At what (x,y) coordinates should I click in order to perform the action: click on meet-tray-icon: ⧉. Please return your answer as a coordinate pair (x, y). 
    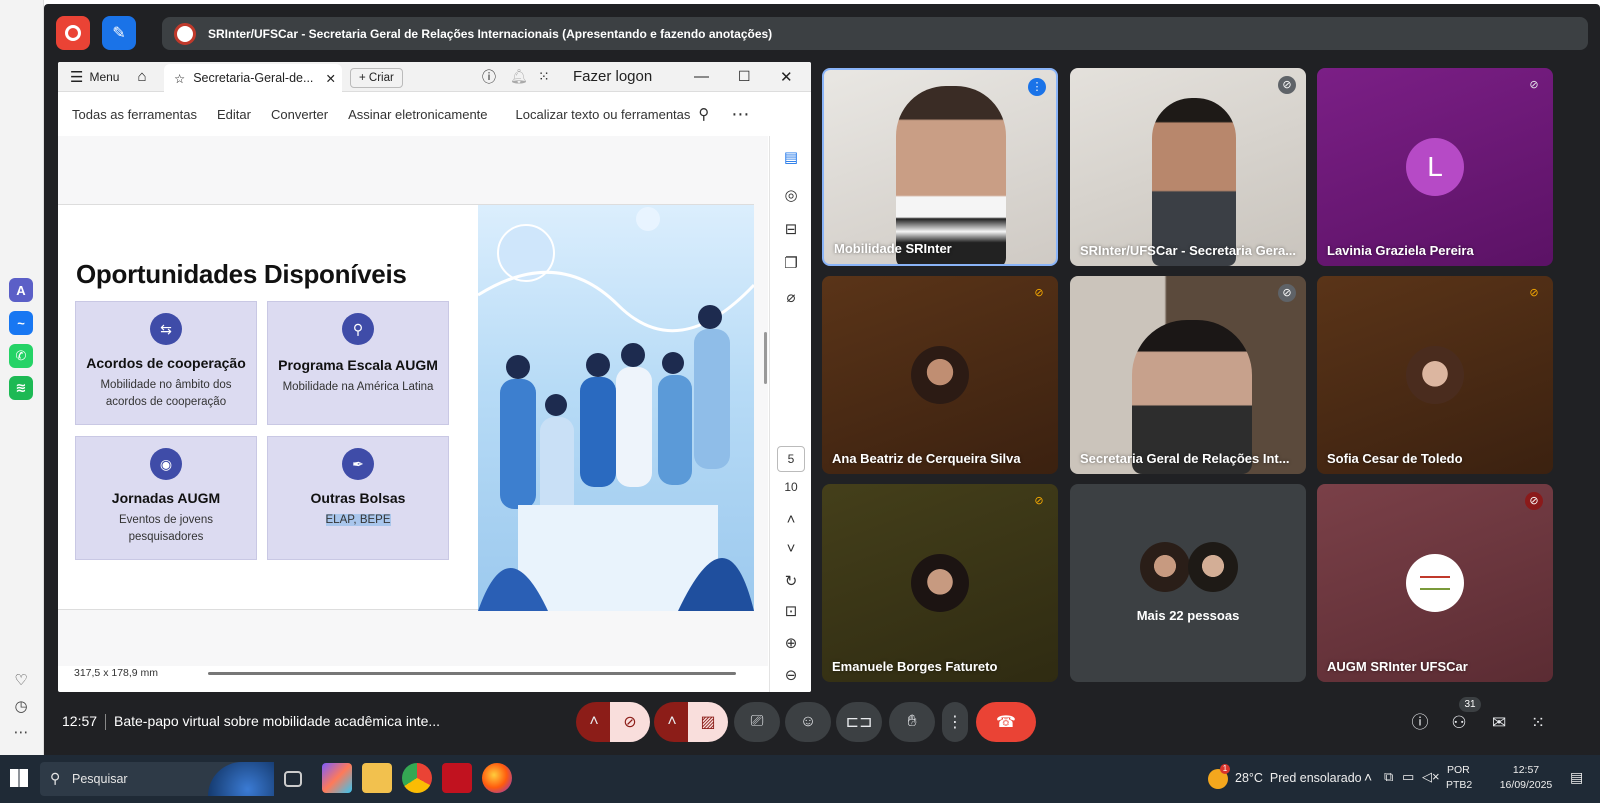
    Looking at the image, I should click on (1388, 777).